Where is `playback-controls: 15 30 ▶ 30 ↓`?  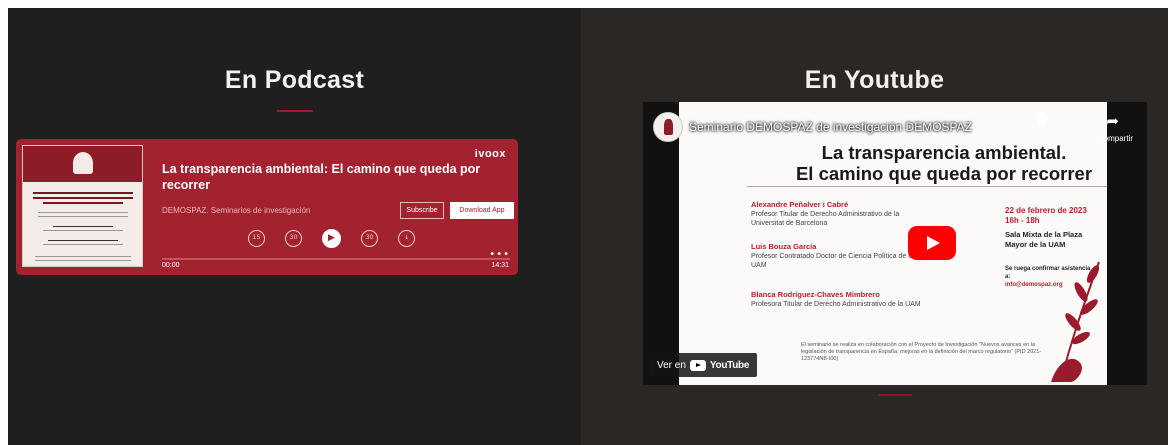
playback-controls: 15 30 ▶ 30 ↓ is located at coordinates (331, 238).